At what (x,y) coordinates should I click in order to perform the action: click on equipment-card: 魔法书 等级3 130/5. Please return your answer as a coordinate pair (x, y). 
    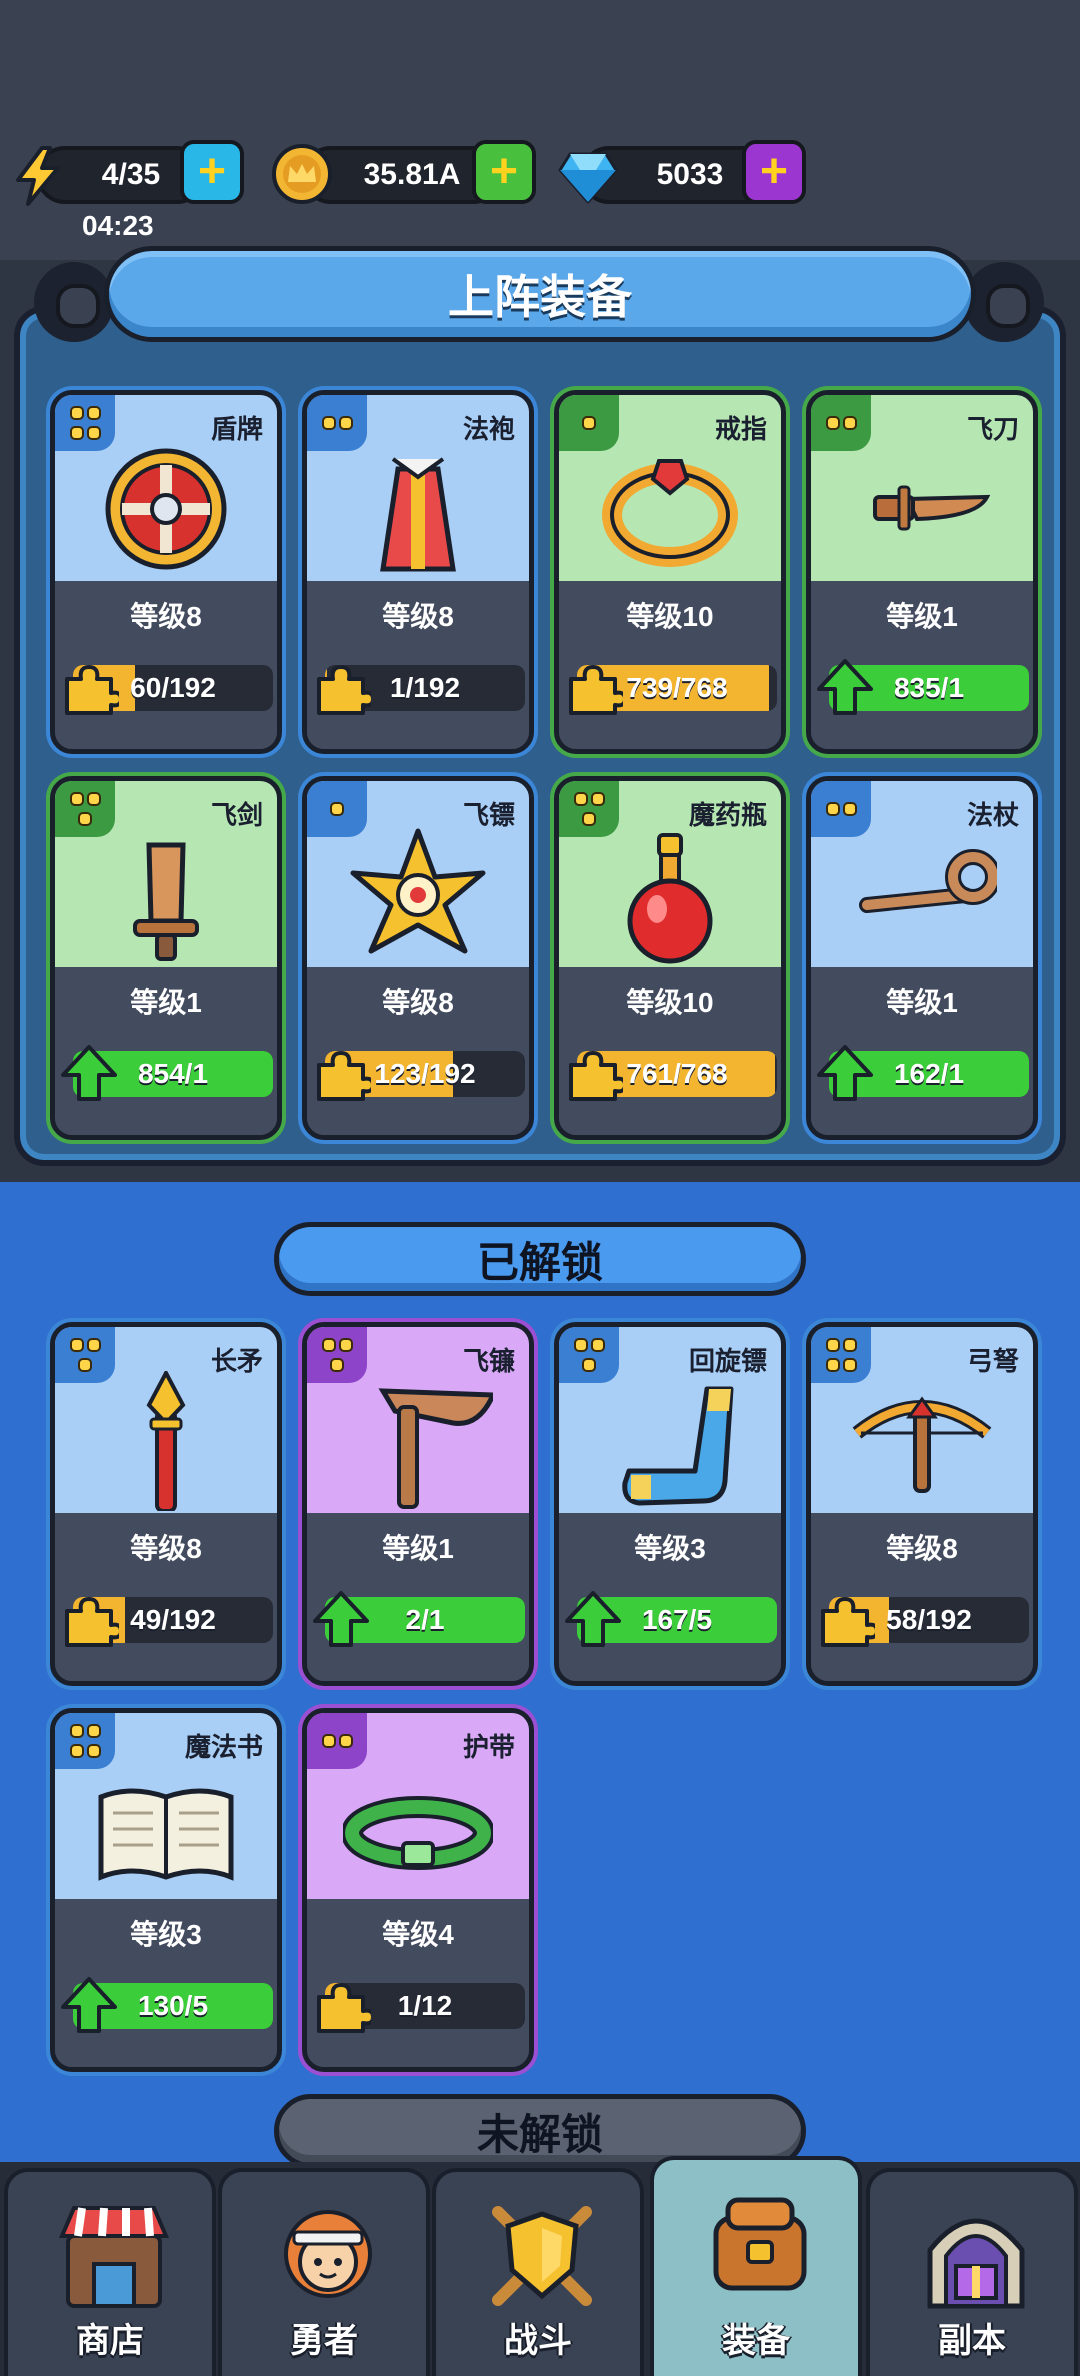
    Looking at the image, I should click on (166, 1890).